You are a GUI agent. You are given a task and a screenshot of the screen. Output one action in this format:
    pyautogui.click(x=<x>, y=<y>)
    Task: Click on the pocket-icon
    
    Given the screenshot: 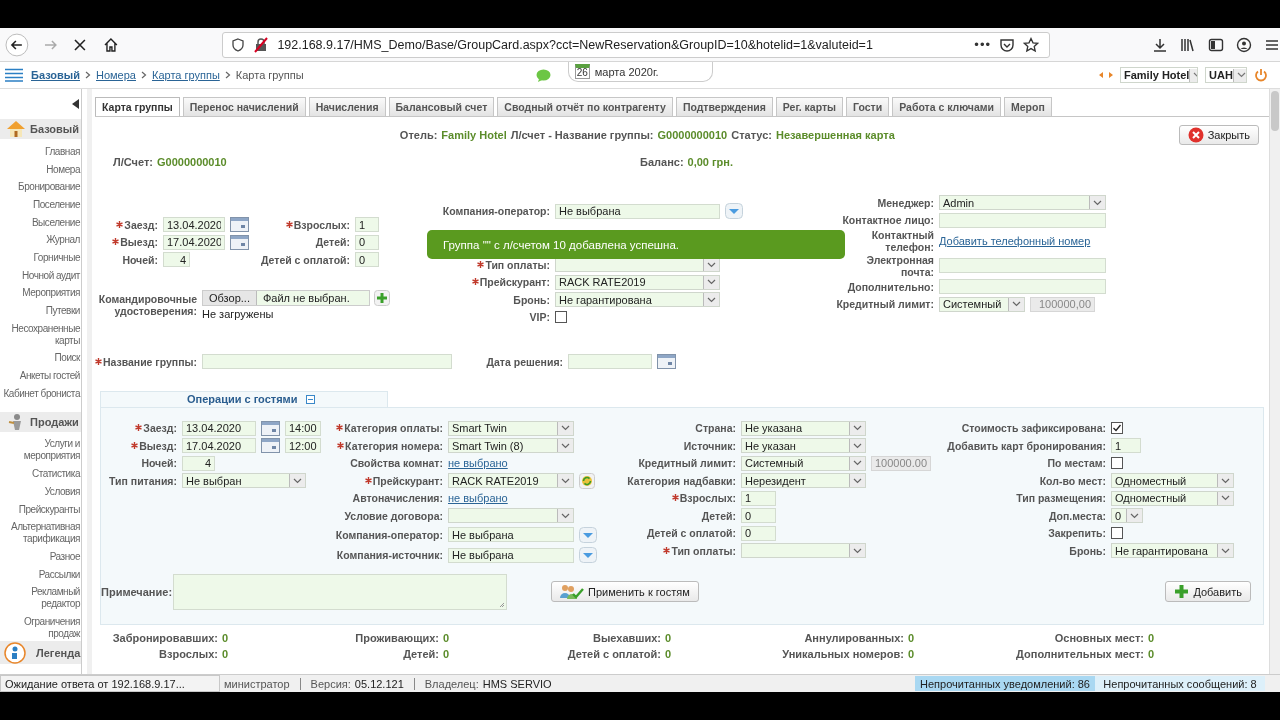 What is the action you would take?
    pyautogui.click(x=1007, y=44)
    